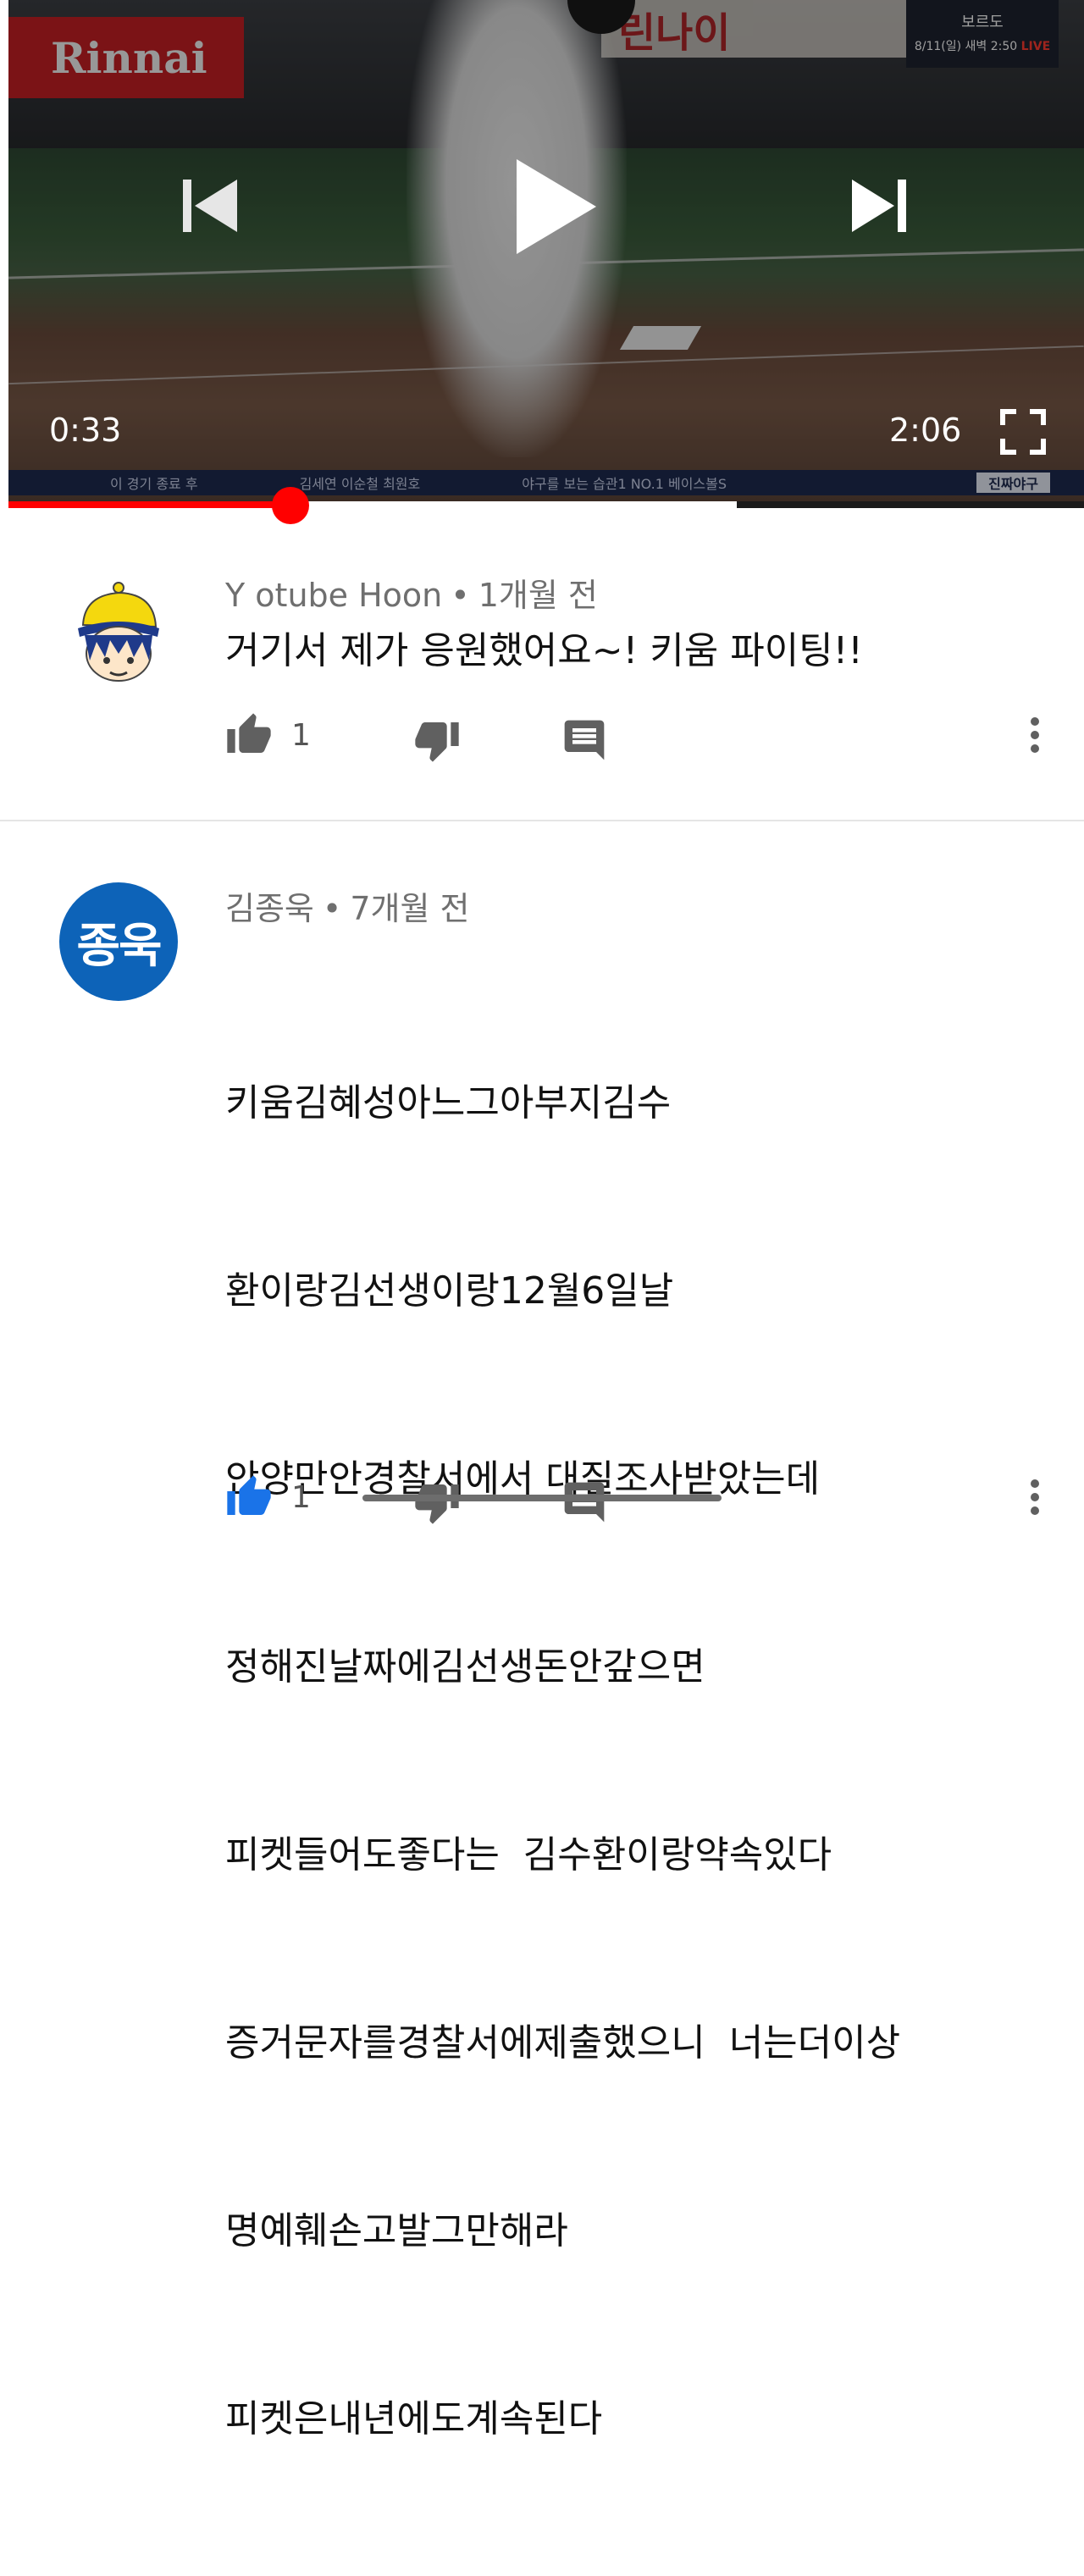 The height and width of the screenshot is (2576, 1084). I want to click on avatar-initials: 종욱, so click(119, 946).